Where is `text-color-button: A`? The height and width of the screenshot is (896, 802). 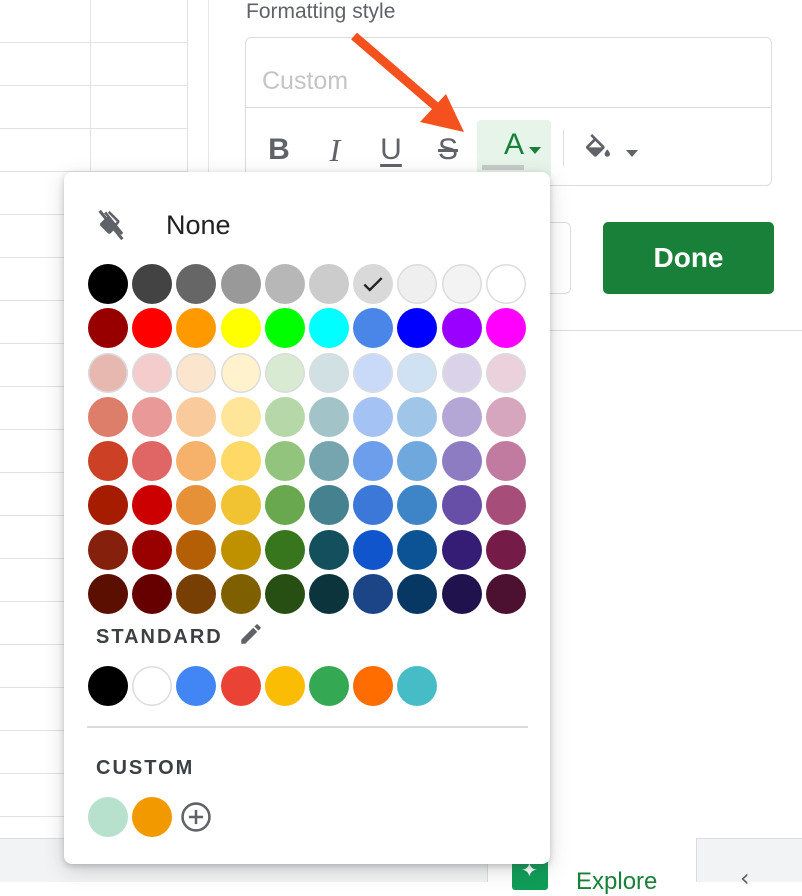 text-color-button: A is located at coordinates (514, 149).